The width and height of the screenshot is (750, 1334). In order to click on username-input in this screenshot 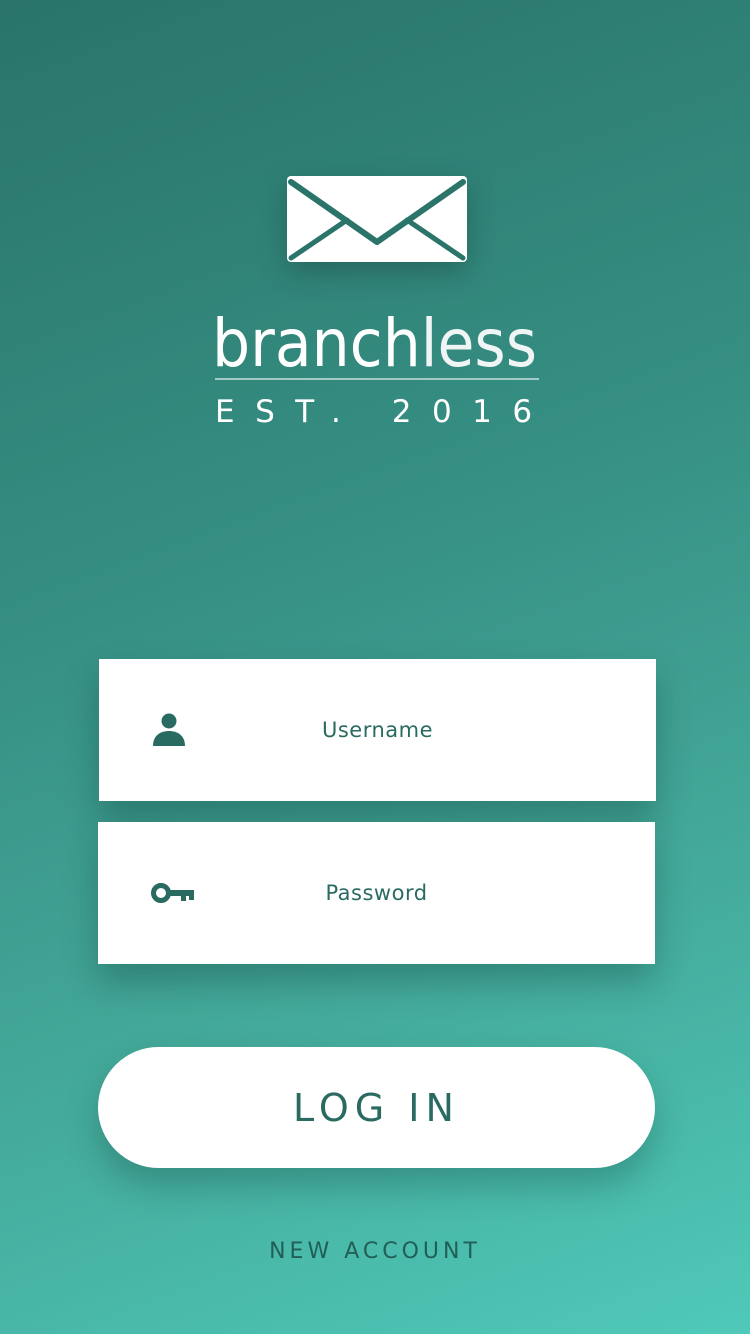, I will do `click(377, 730)`.